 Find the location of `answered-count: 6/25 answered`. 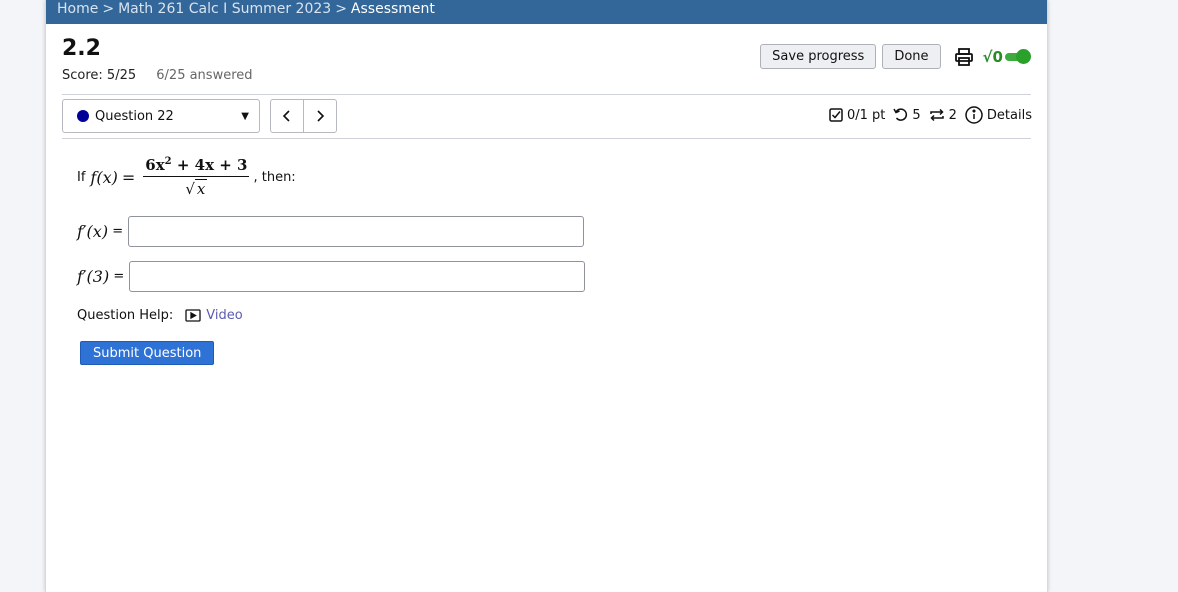

answered-count: 6/25 answered is located at coordinates (204, 75).